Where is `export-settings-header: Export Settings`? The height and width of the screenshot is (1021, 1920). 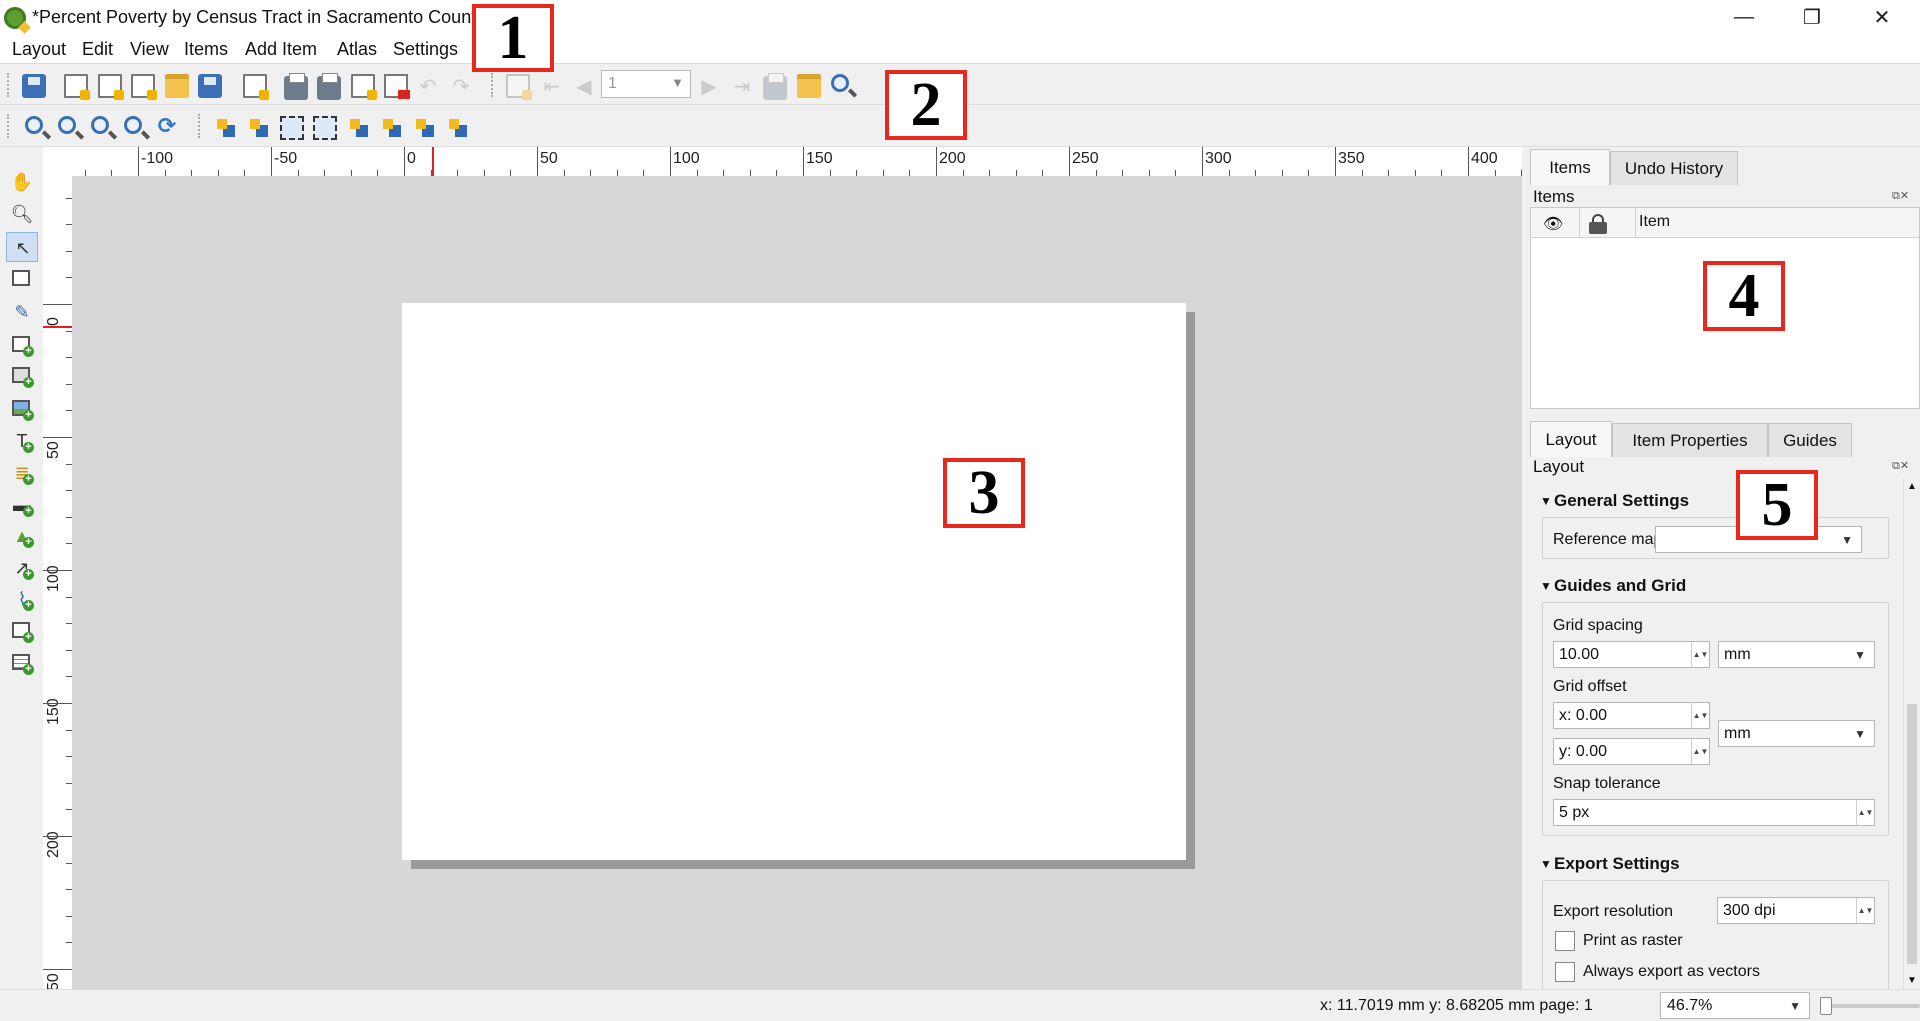
export-settings-header: Export Settings is located at coordinates (1617, 864).